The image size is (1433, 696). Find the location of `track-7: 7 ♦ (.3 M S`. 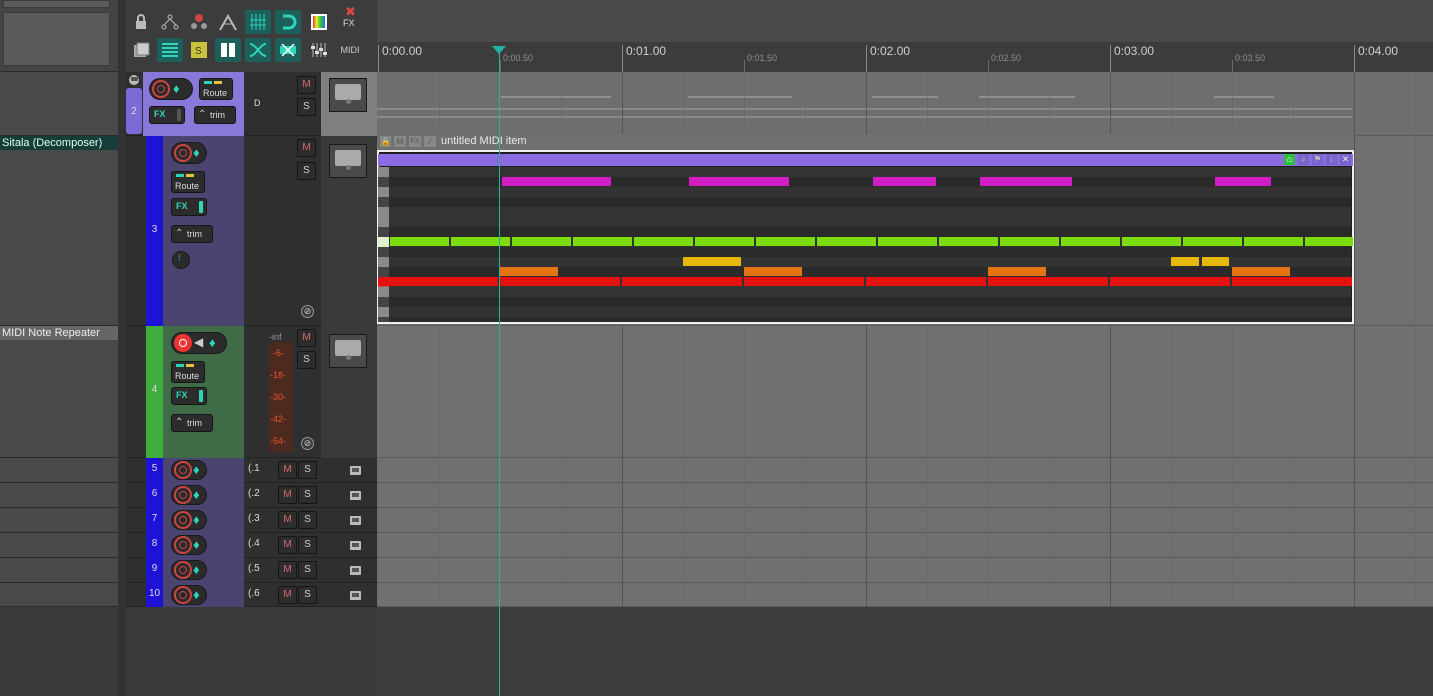

track-7: 7 ♦ (.3 M S is located at coordinates (251, 520).